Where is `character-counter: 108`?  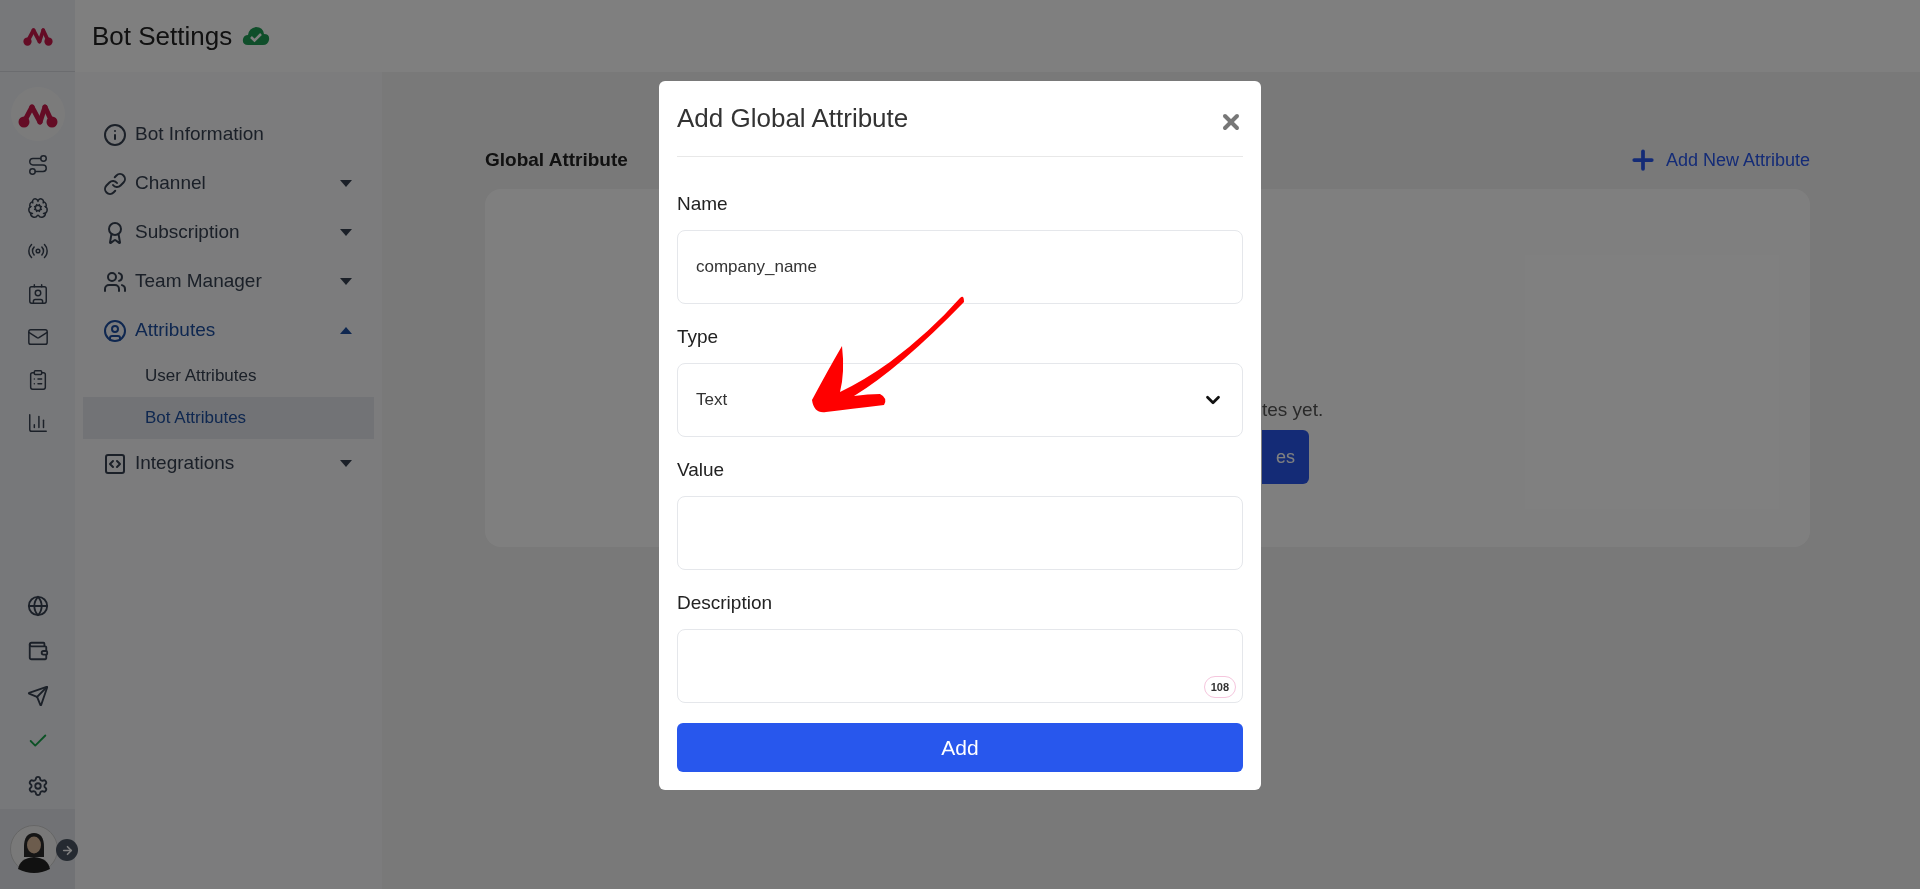
character-counter: 108 is located at coordinates (1219, 687).